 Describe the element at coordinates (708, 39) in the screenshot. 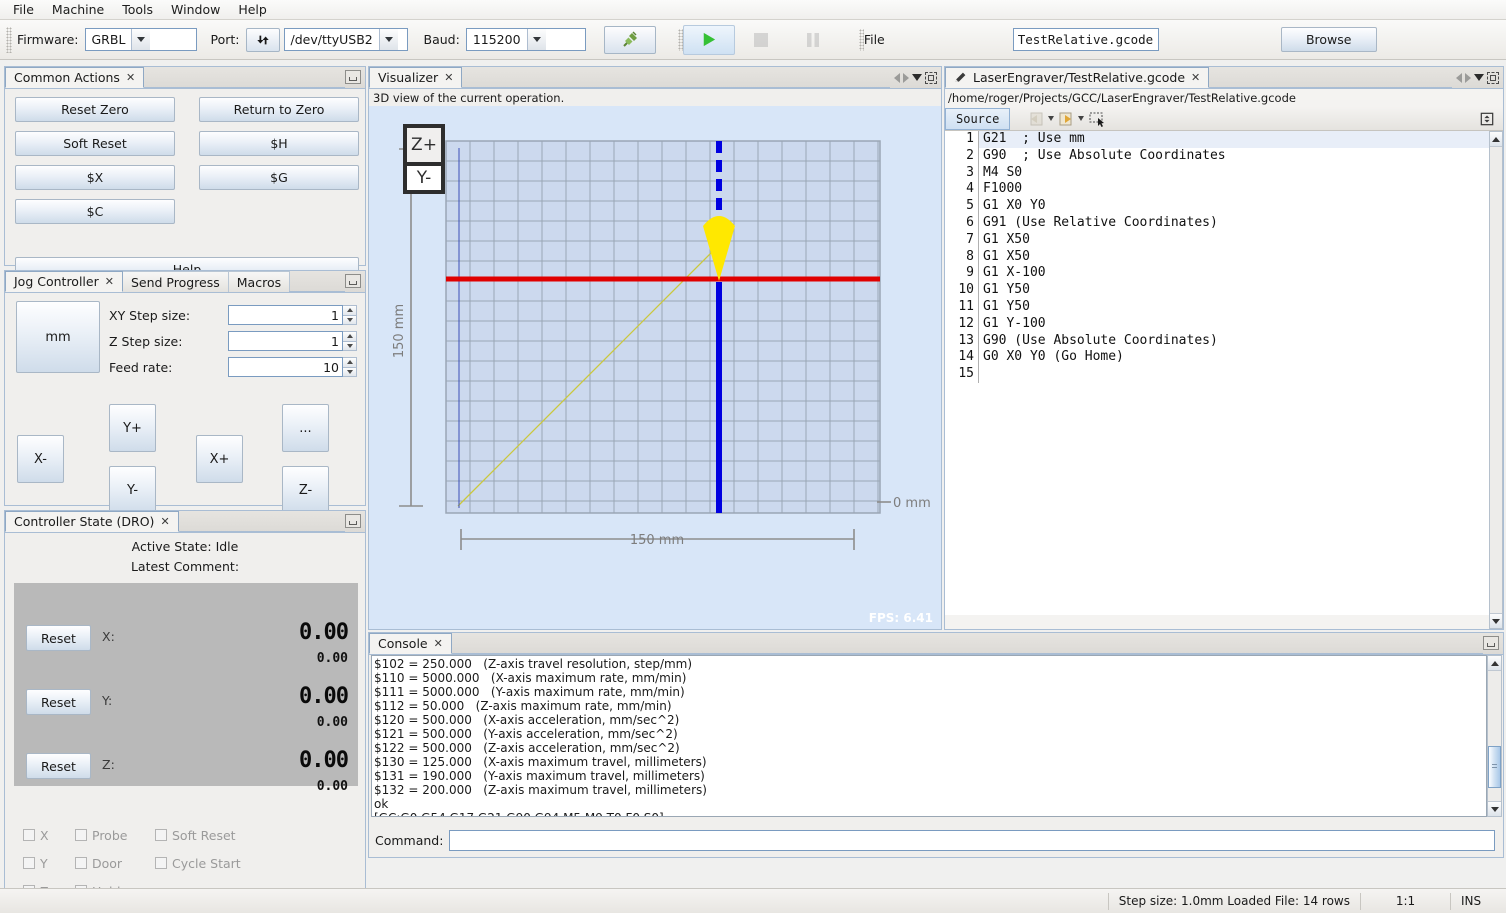

I see `play-button` at that location.